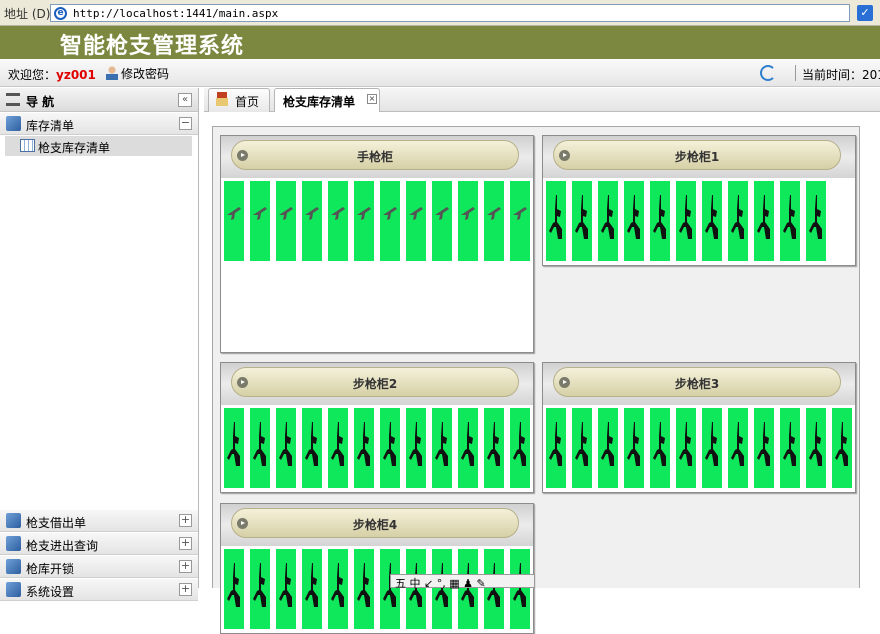 Image resolution: width=880 pixels, height=634 pixels. What do you see at coordinates (450, 13) in the screenshot?
I see `url-input: e http://localhost:1441/main.aspx` at bounding box center [450, 13].